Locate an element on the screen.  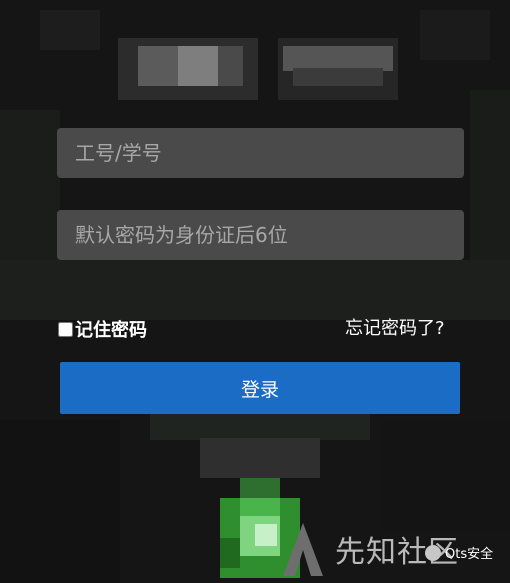
remember-password: 记住密码 is located at coordinates (102, 329).